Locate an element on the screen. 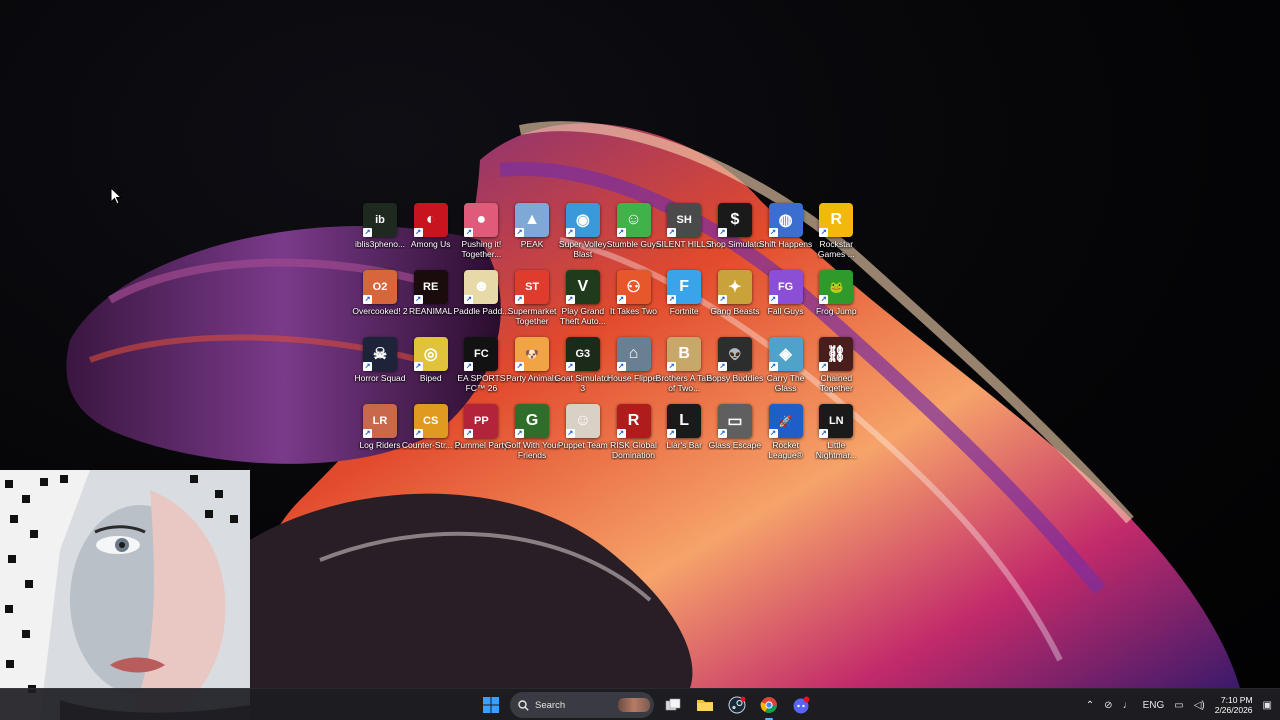  desktop-icon: L ↗ Liar's Bar is located at coordinates (684, 436).